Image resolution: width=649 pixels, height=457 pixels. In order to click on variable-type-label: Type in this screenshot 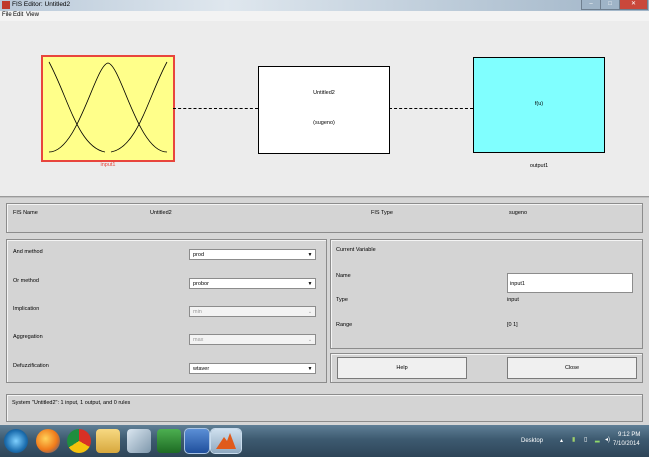, I will do `click(342, 300)`.